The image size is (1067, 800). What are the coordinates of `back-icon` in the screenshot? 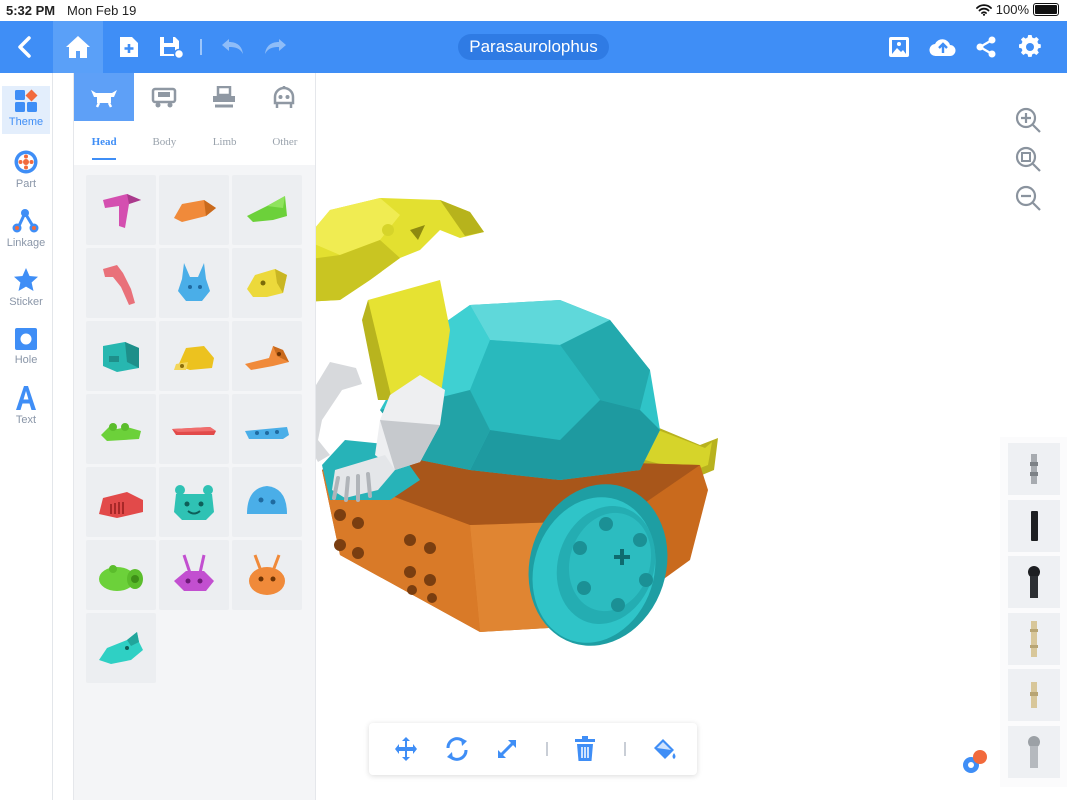 It's located at (24, 47).